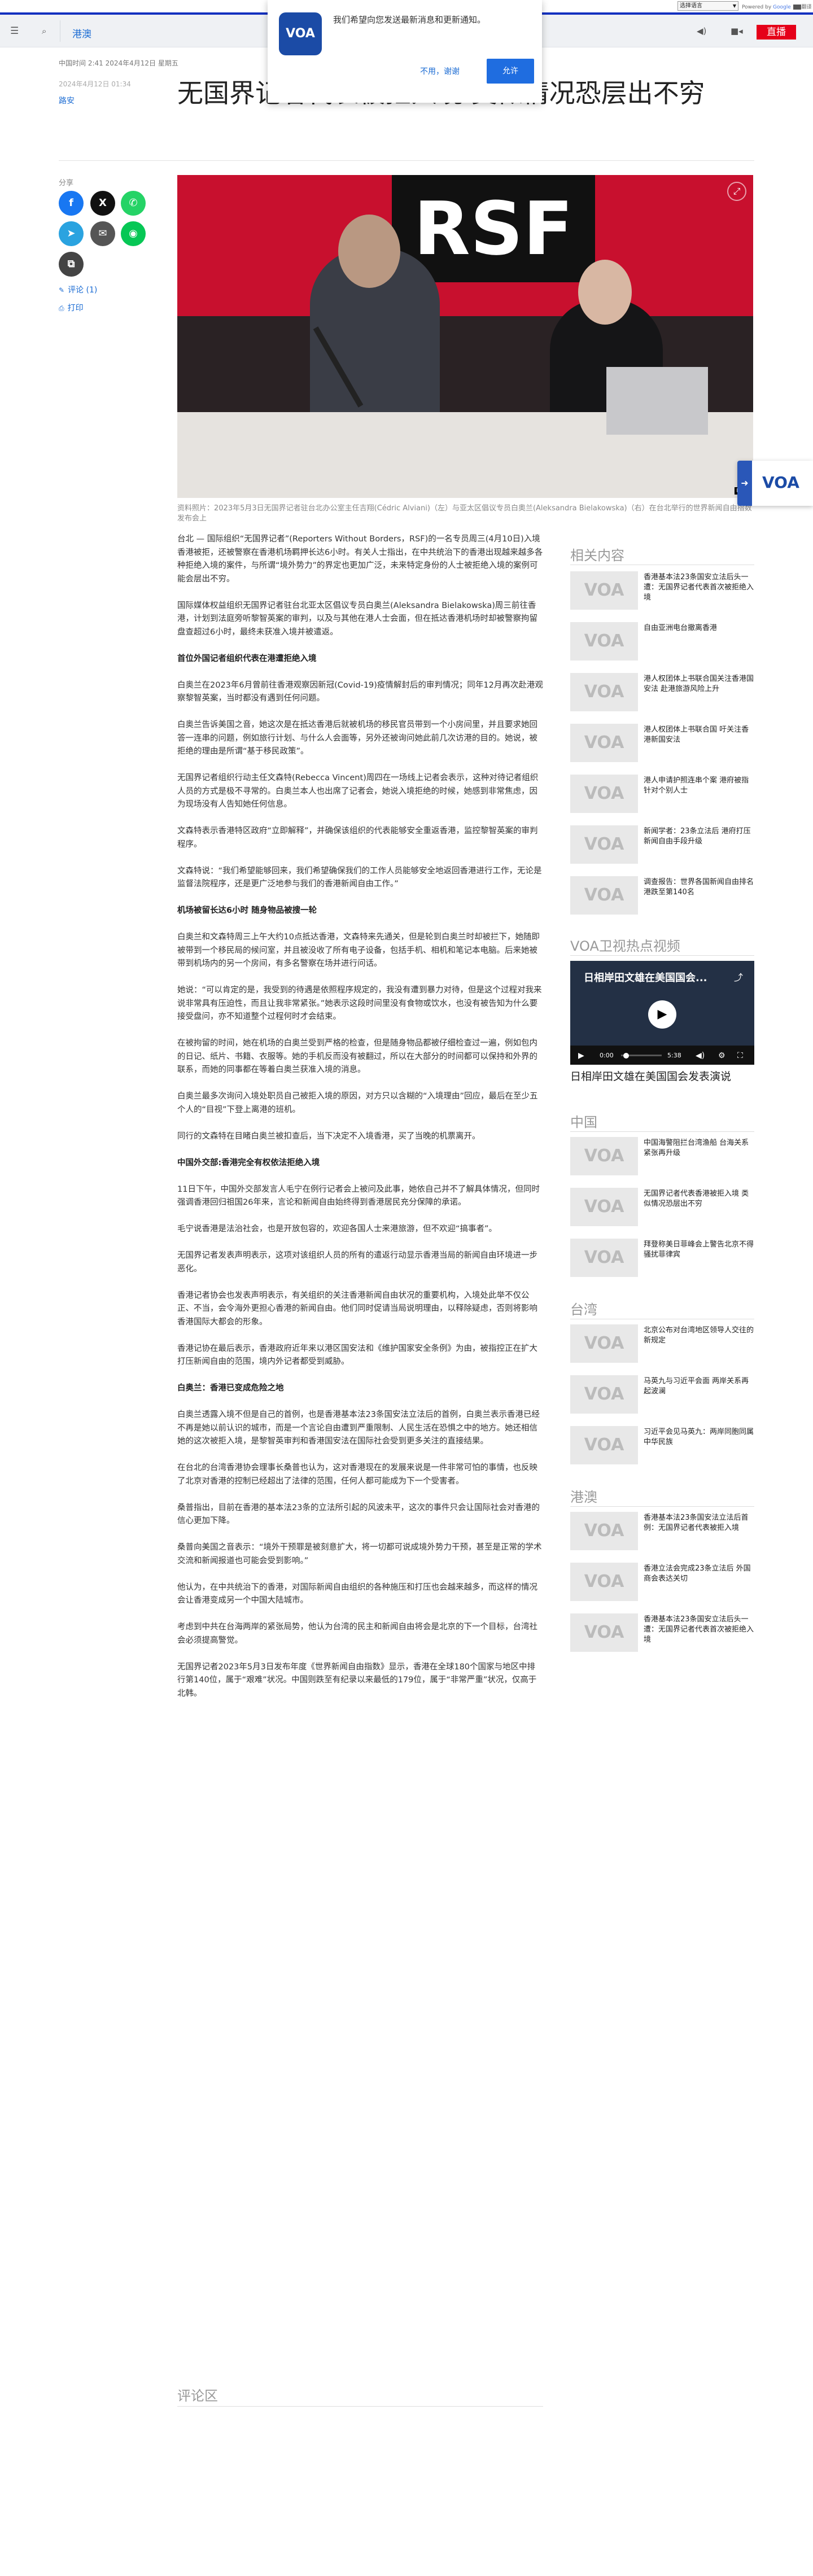 The width and height of the screenshot is (813, 2576). Describe the element at coordinates (583, 1496) in the screenshot. I see `hk-section-title: 港澳` at that location.